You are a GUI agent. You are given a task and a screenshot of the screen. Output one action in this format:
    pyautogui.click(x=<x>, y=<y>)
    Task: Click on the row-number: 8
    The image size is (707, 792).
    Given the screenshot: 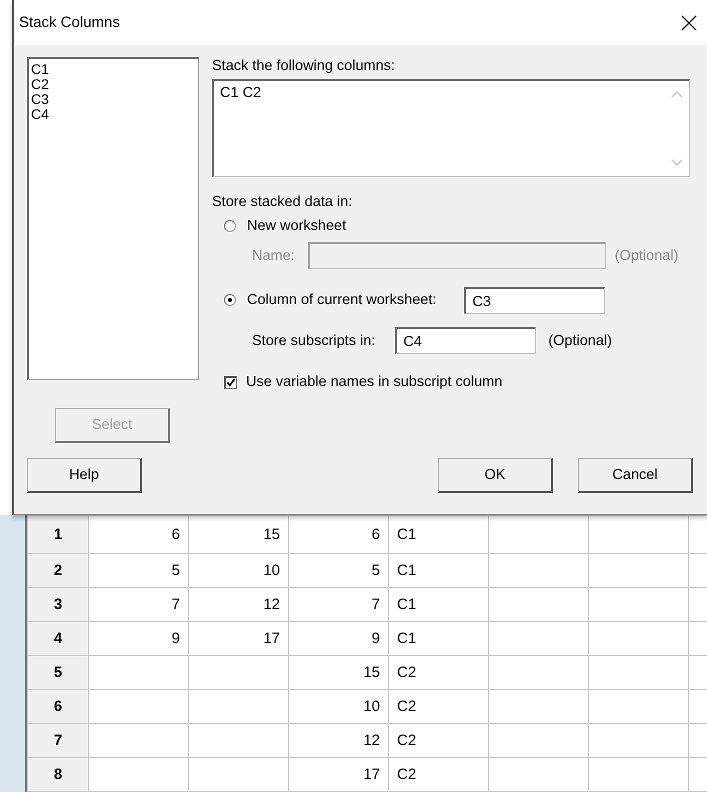 What is the action you would take?
    pyautogui.click(x=58, y=775)
    